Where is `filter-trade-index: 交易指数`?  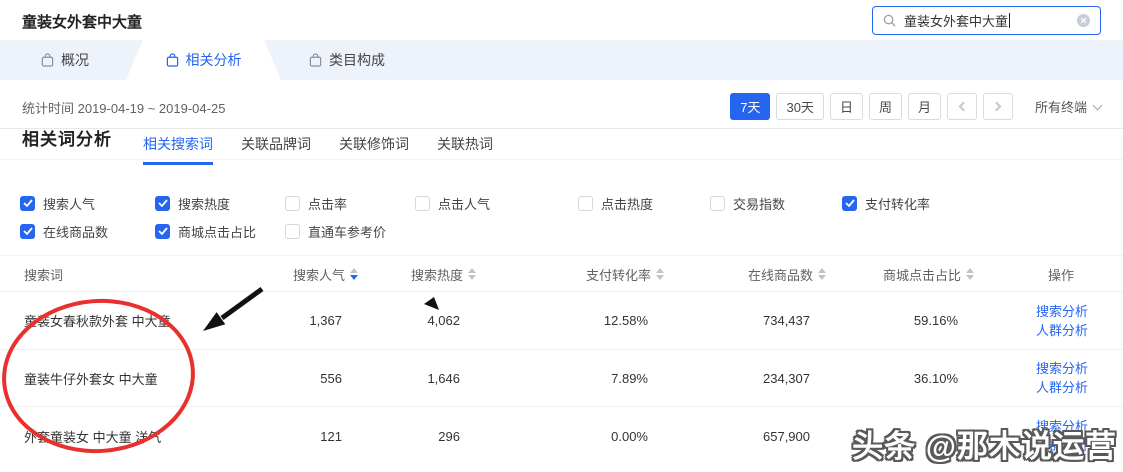
filter-trade-index: 交易指数 is located at coordinates (747, 203).